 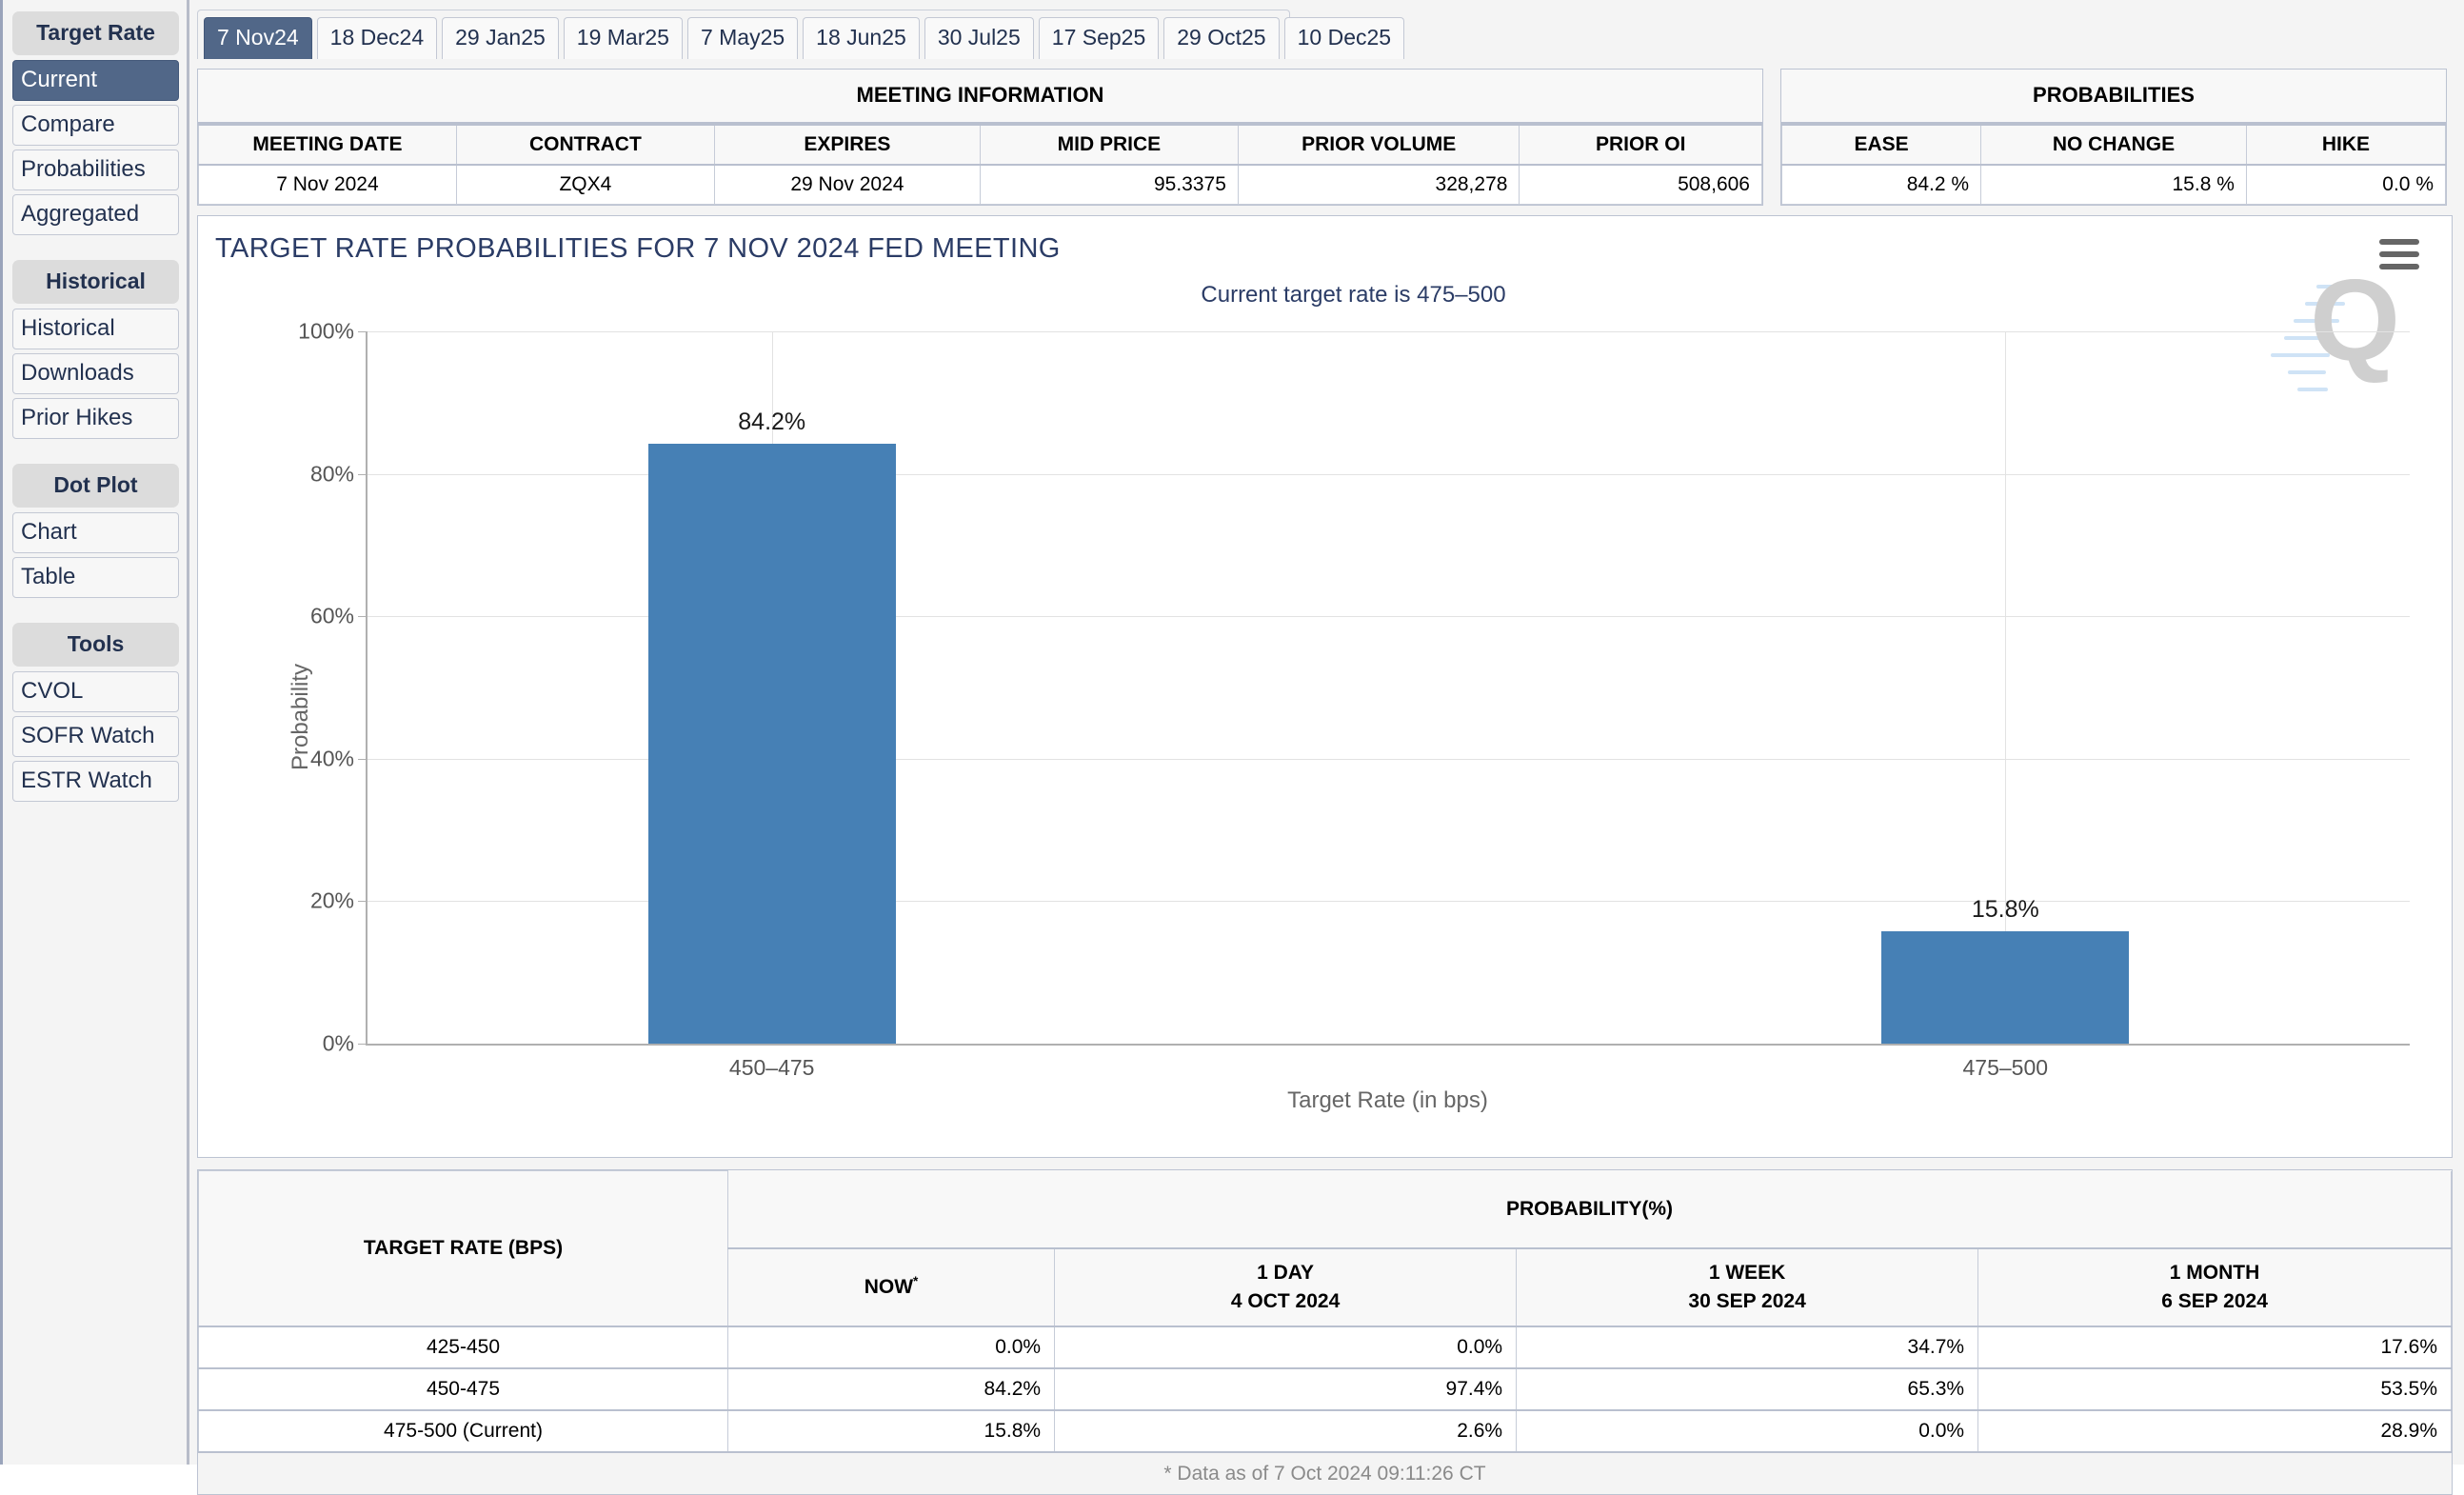 What do you see at coordinates (327, 184) in the screenshot?
I see `cell-meeting-date: 7 Nov 2024` at bounding box center [327, 184].